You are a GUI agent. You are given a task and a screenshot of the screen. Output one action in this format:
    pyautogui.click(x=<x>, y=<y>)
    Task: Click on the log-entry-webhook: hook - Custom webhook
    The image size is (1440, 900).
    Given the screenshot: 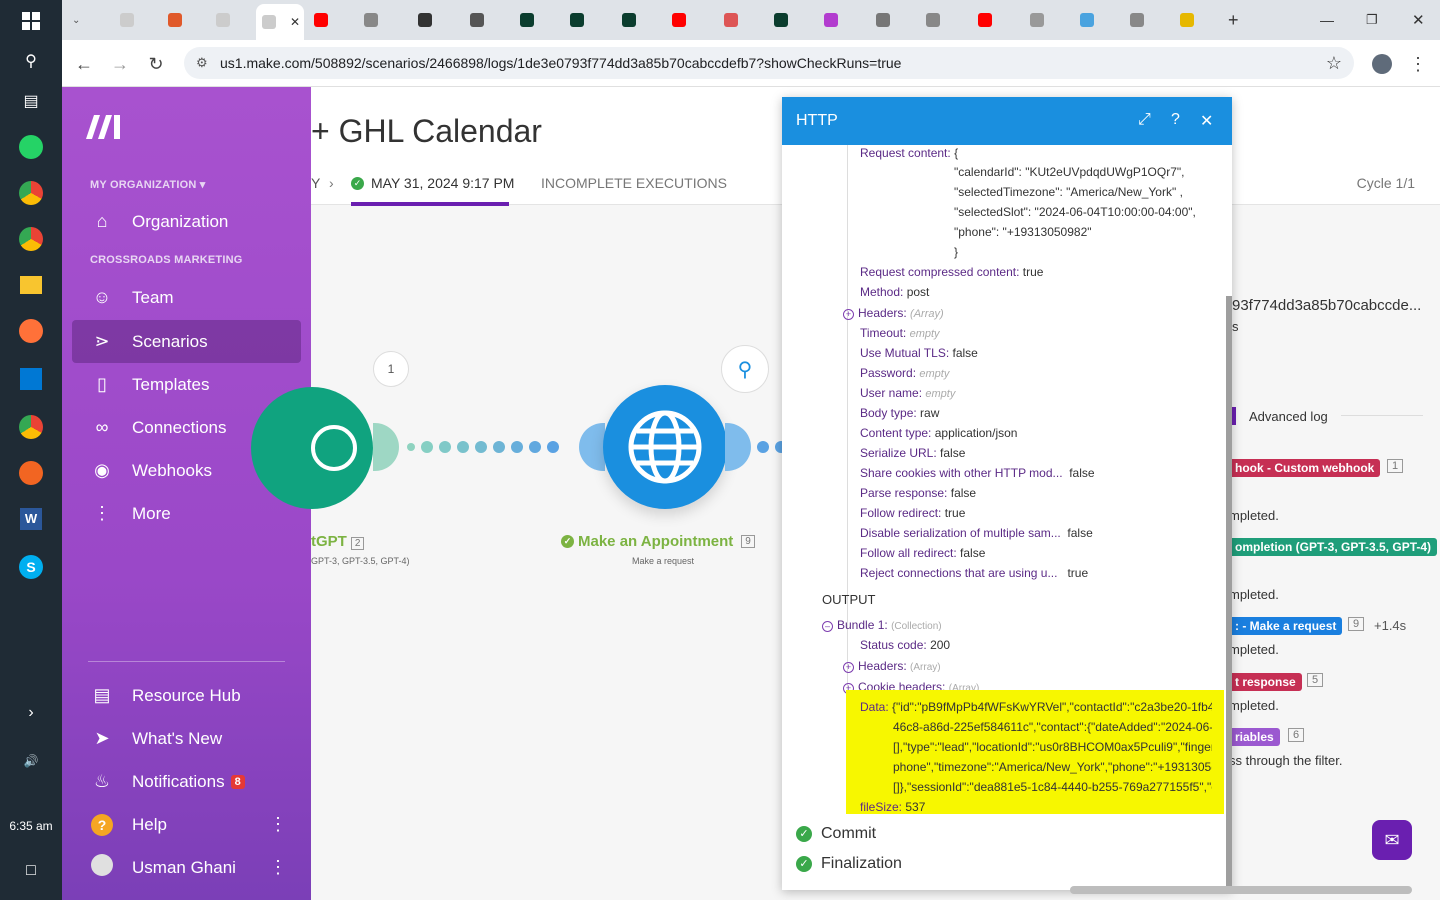 What is the action you would take?
    pyautogui.click(x=1305, y=468)
    